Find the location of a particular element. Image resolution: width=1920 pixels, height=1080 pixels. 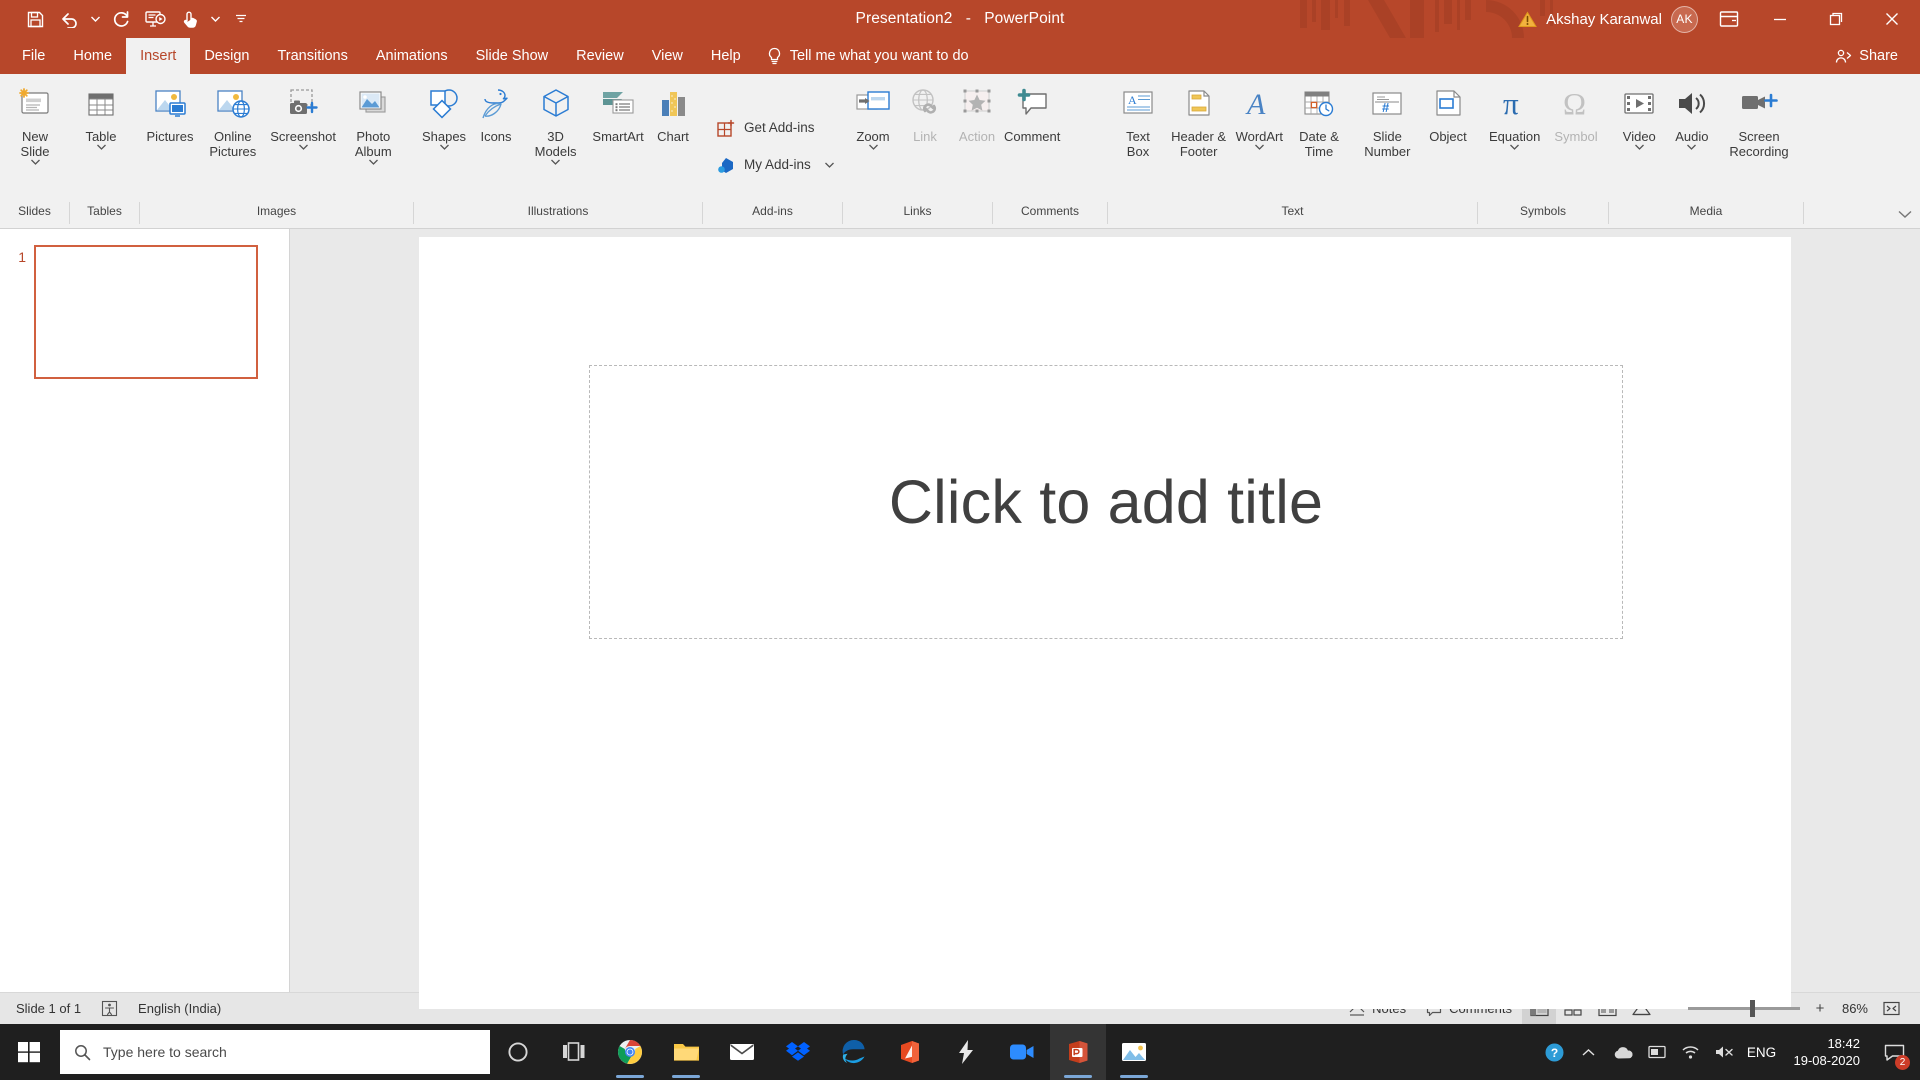

new-slide-button: New Slide is located at coordinates (35, 140).